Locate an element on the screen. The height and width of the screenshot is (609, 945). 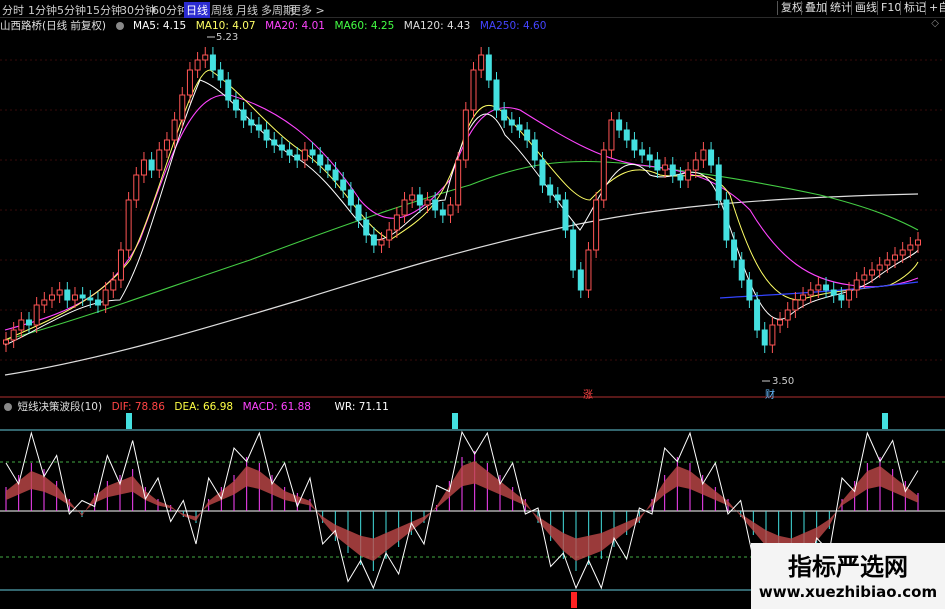
ma250-value: MA250: 4.60 is located at coordinates (513, 26).